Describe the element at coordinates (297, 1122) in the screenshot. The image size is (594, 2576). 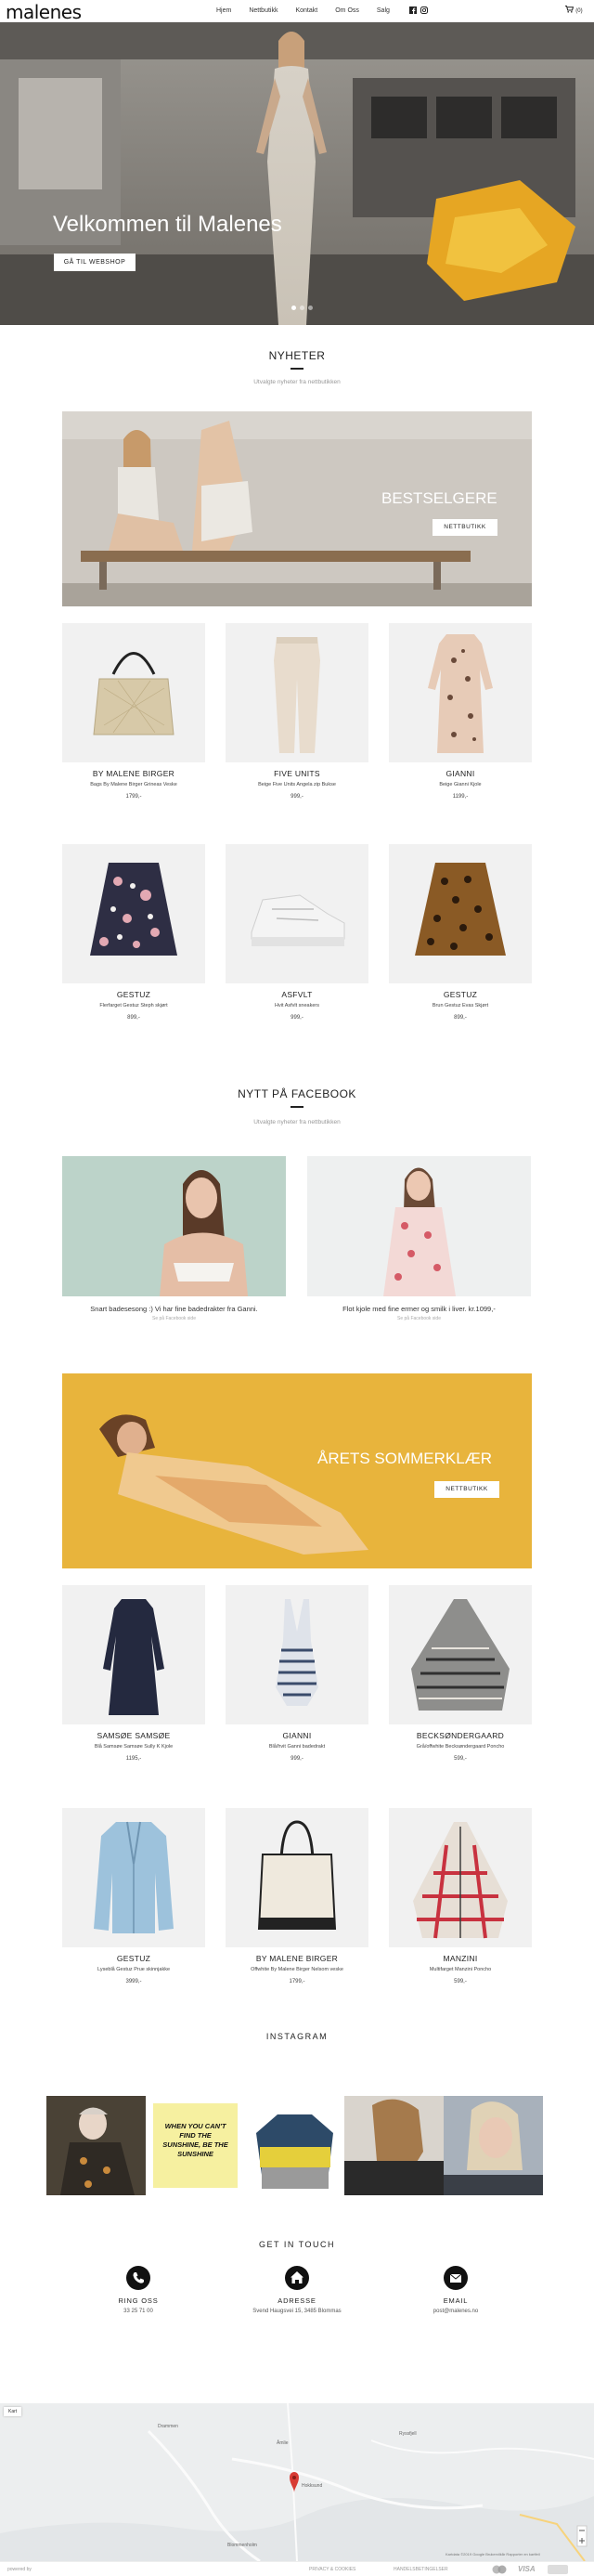
I see `facebook-subtitle: Utvalgte nyheter fra nettbutikken` at that location.